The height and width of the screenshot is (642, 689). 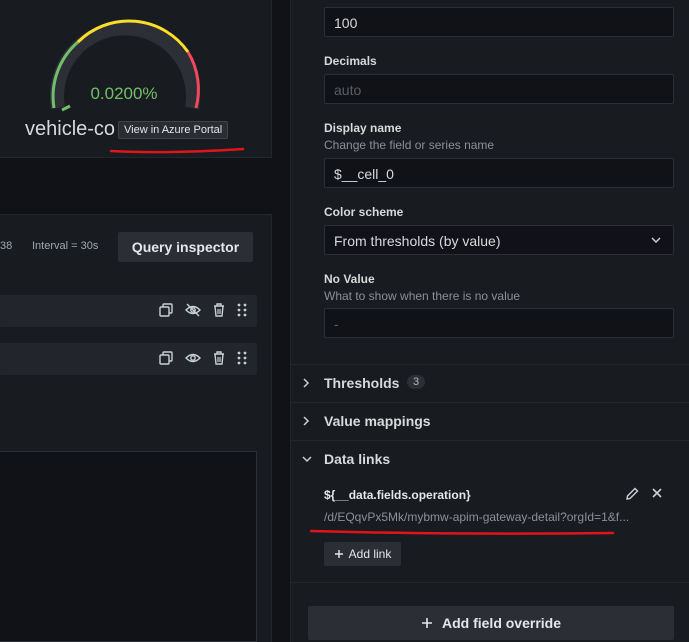 What do you see at coordinates (499, 89) in the screenshot?
I see `decimals-input: auto` at bounding box center [499, 89].